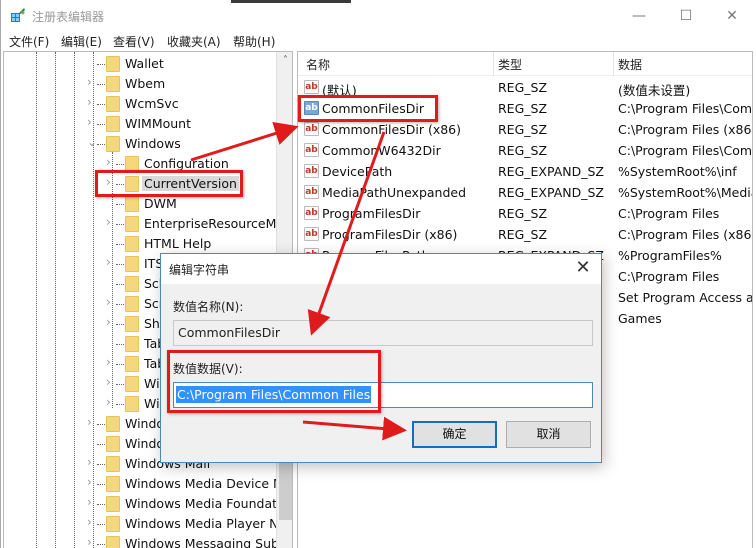  What do you see at coordinates (339, 90) in the screenshot?
I see `value-name: (默认)` at bounding box center [339, 90].